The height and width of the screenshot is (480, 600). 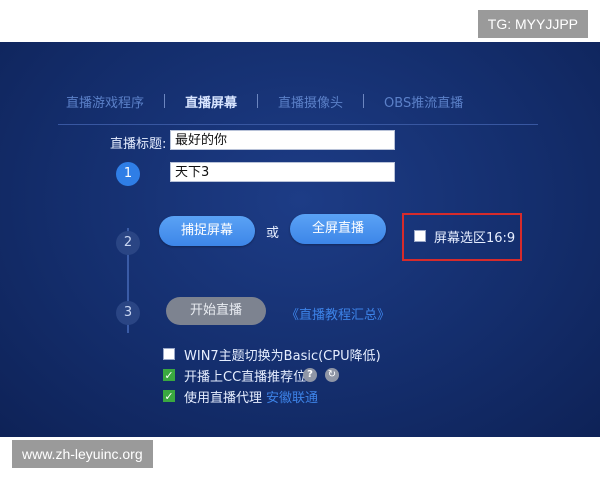 What do you see at coordinates (475, 238) in the screenshot?
I see `ratio-label: 屏幕选区16:9` at bounding box center [475, 238].